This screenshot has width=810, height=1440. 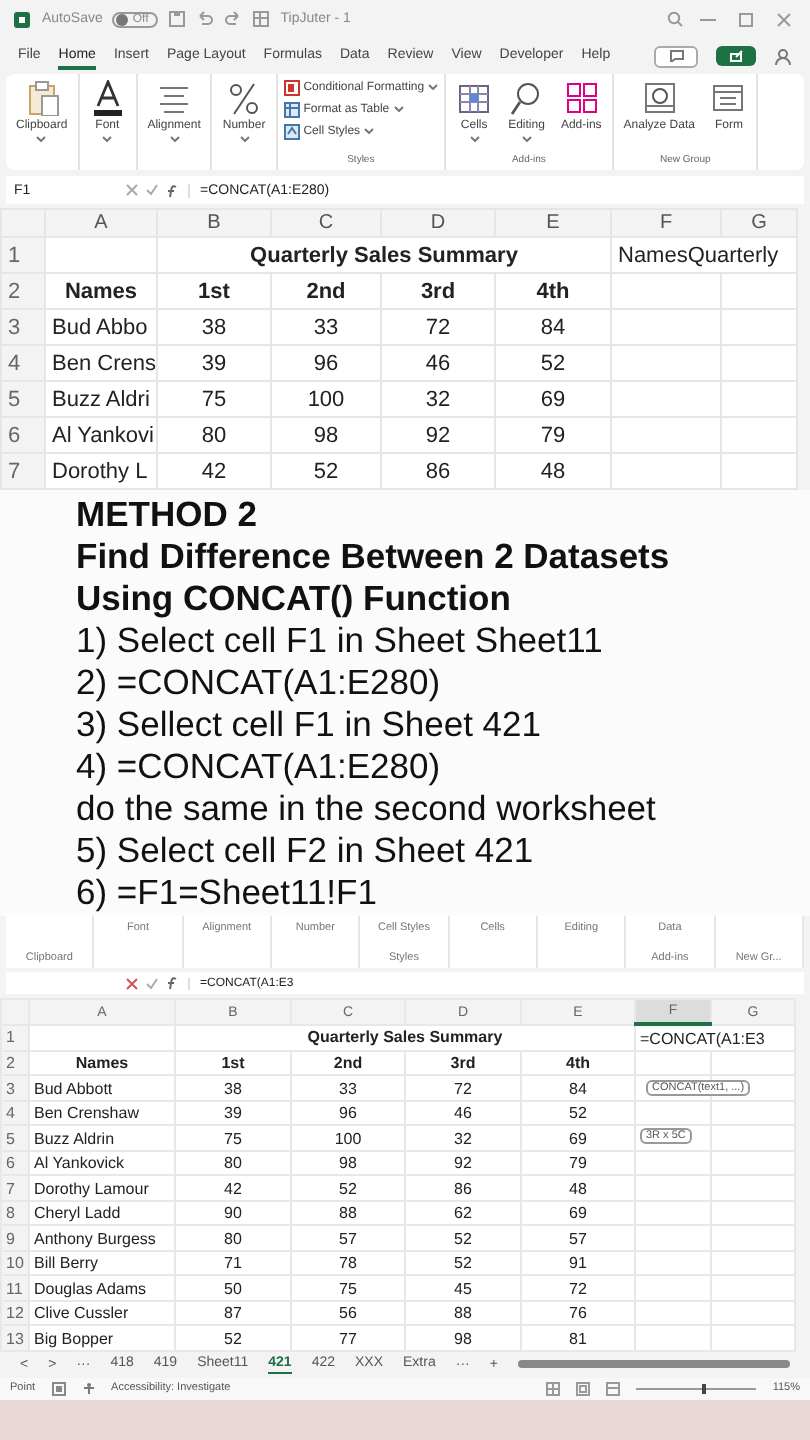 I want to click on row-number: 11, so click(x=15, y=1288).